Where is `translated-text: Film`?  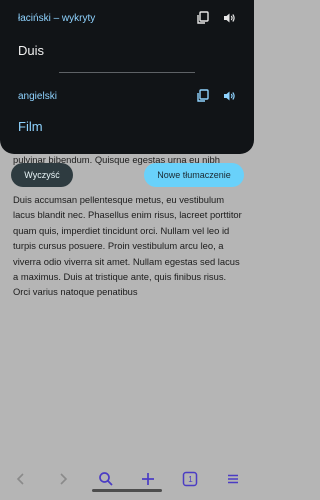 translated-text: Film is located at coordinates (30, 126).